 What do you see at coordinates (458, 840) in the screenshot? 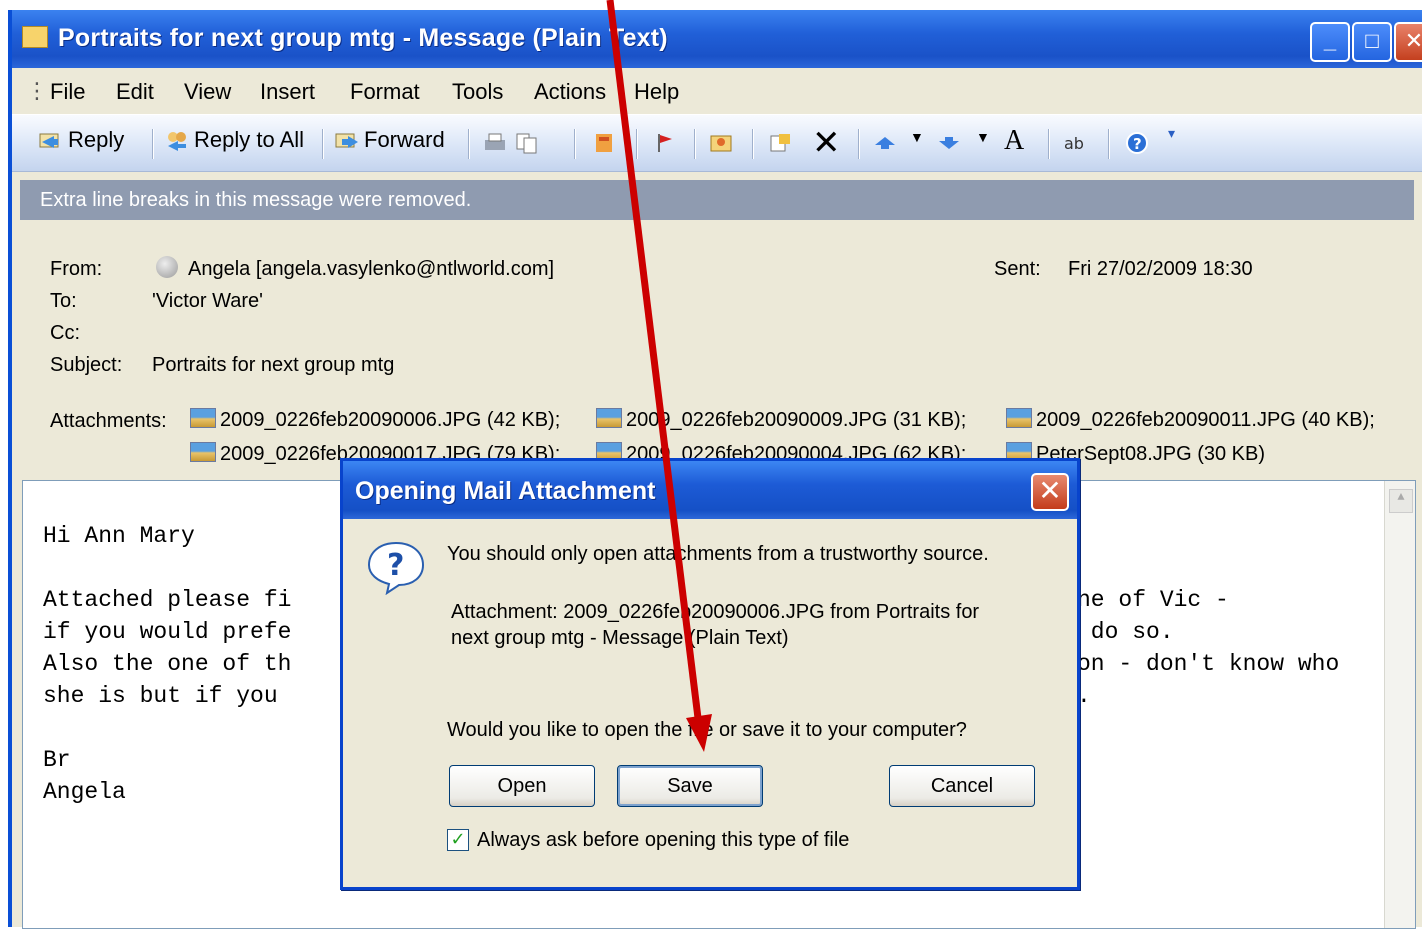
I see `always-ask-checkbox: ✓` at bounding box center [458, 840].